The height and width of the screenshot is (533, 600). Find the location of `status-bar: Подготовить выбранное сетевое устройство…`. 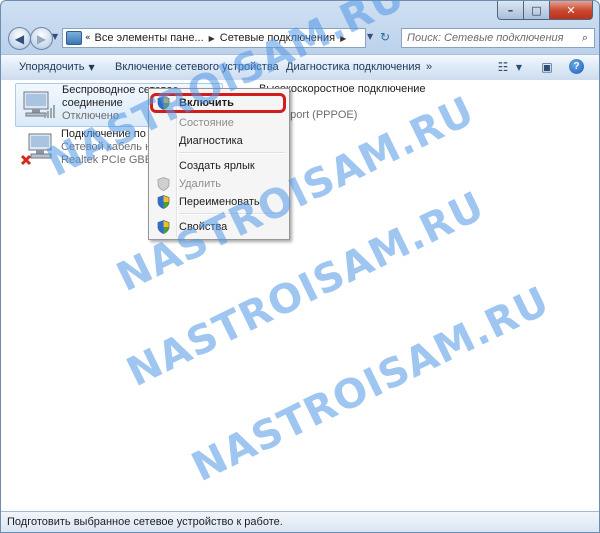

status-bar: Подготовить выбранное сетевое устройство… is located at coordinates (300, 521).